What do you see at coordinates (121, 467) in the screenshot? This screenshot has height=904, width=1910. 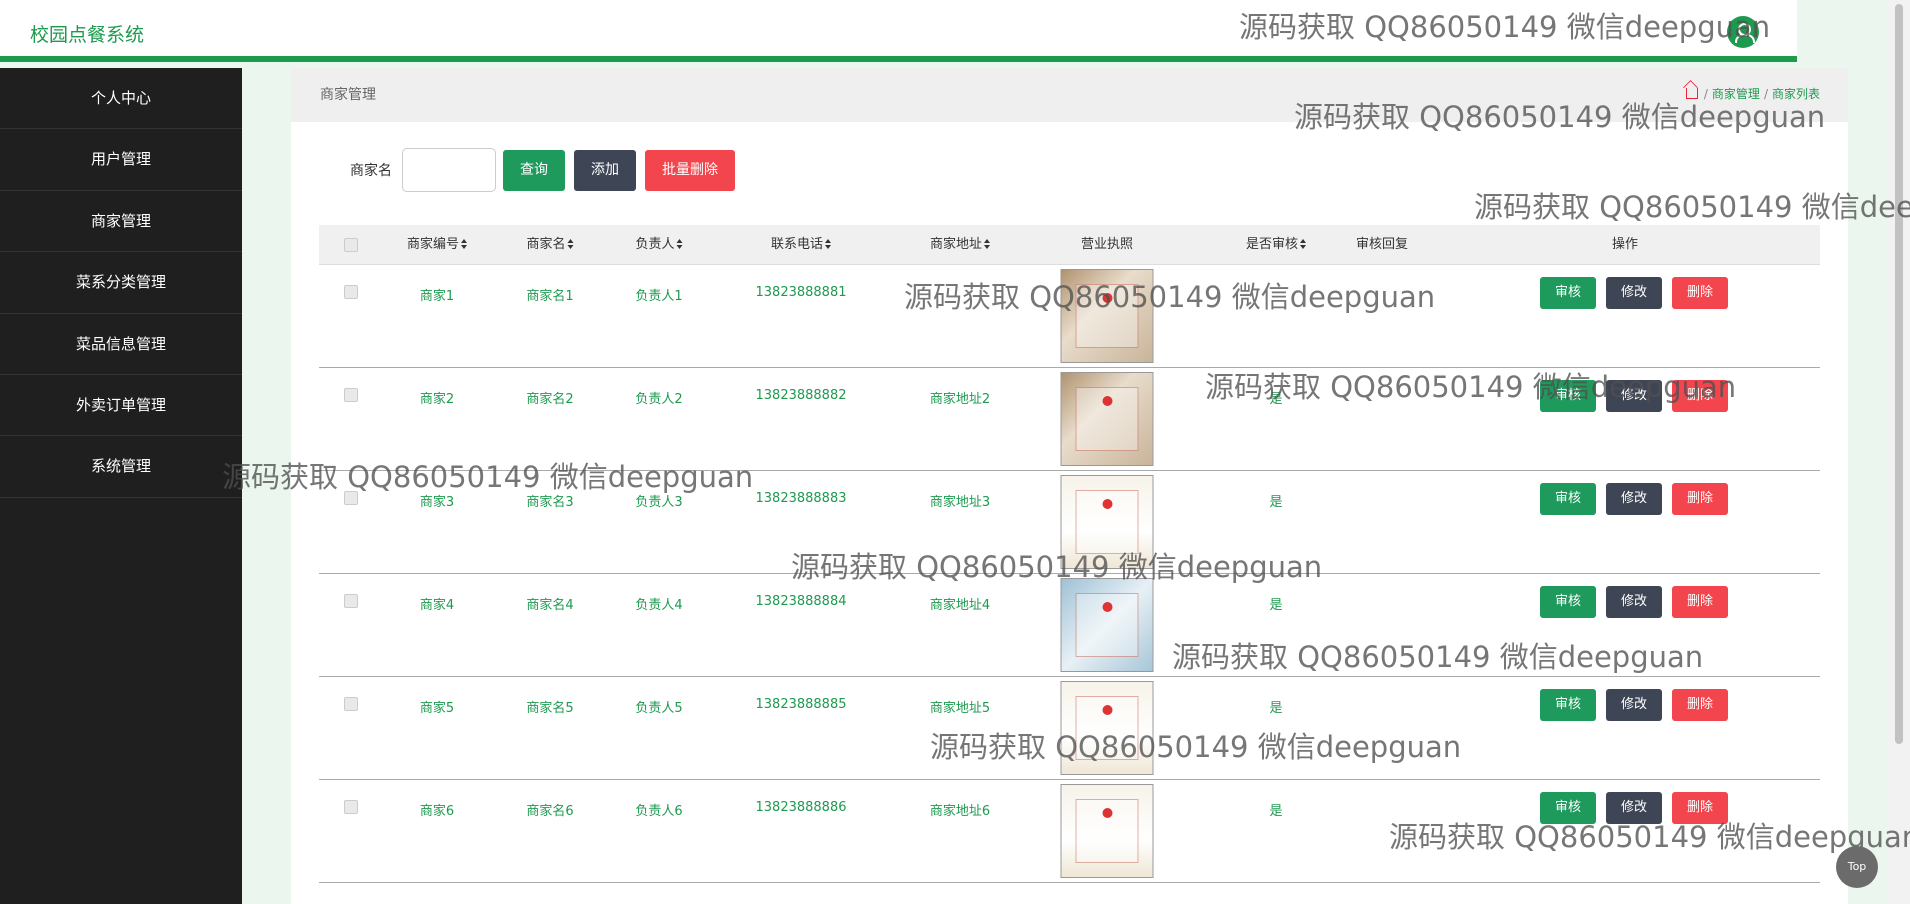 I see `sidebar-item-system: 系统管理` at bounding box center [121, 467].